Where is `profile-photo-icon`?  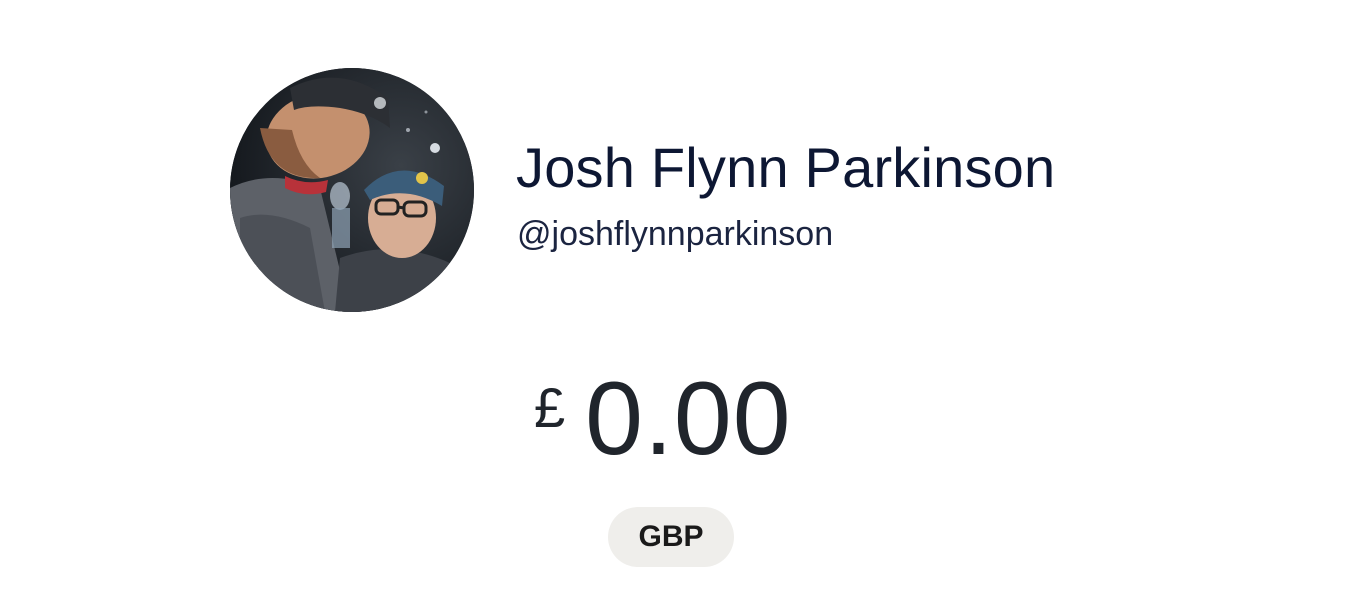 profile-photo-icon is located at coordinates (352, 190).